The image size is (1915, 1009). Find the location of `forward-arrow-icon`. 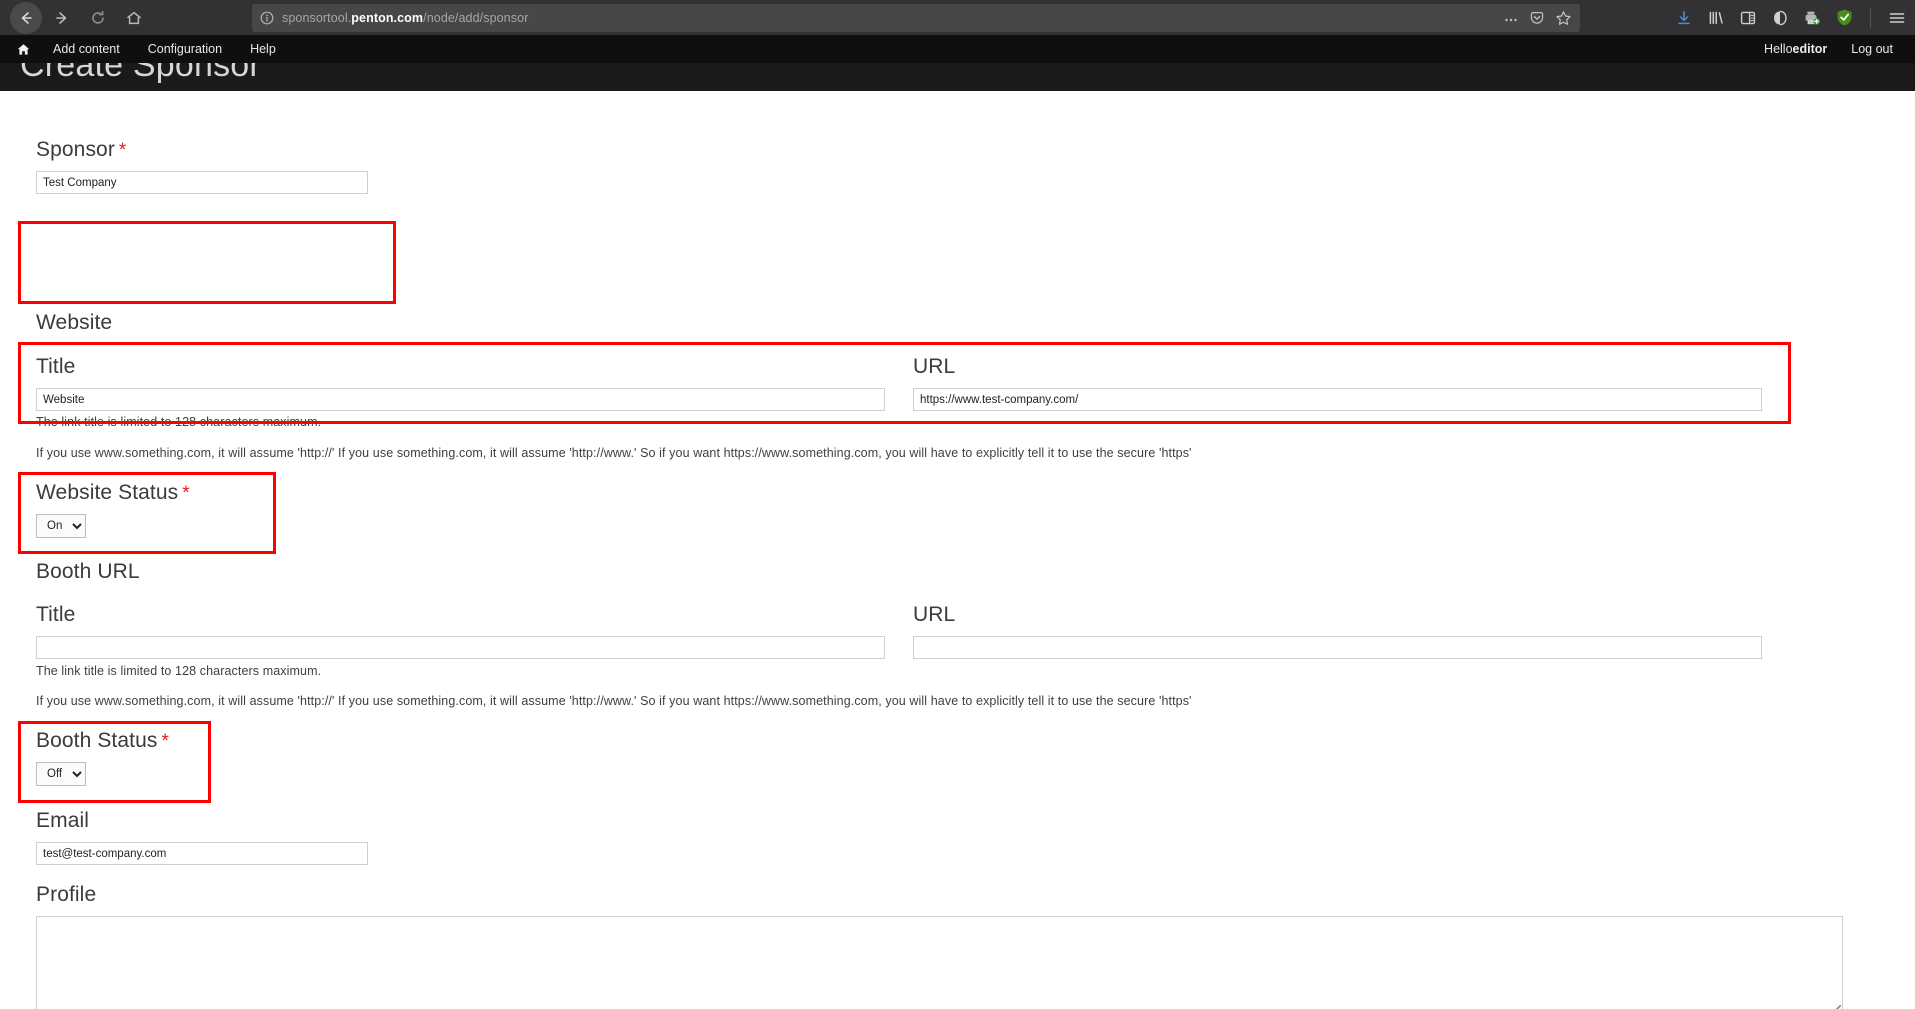

forward-arrow-icon is located at coordinates (61, 17).